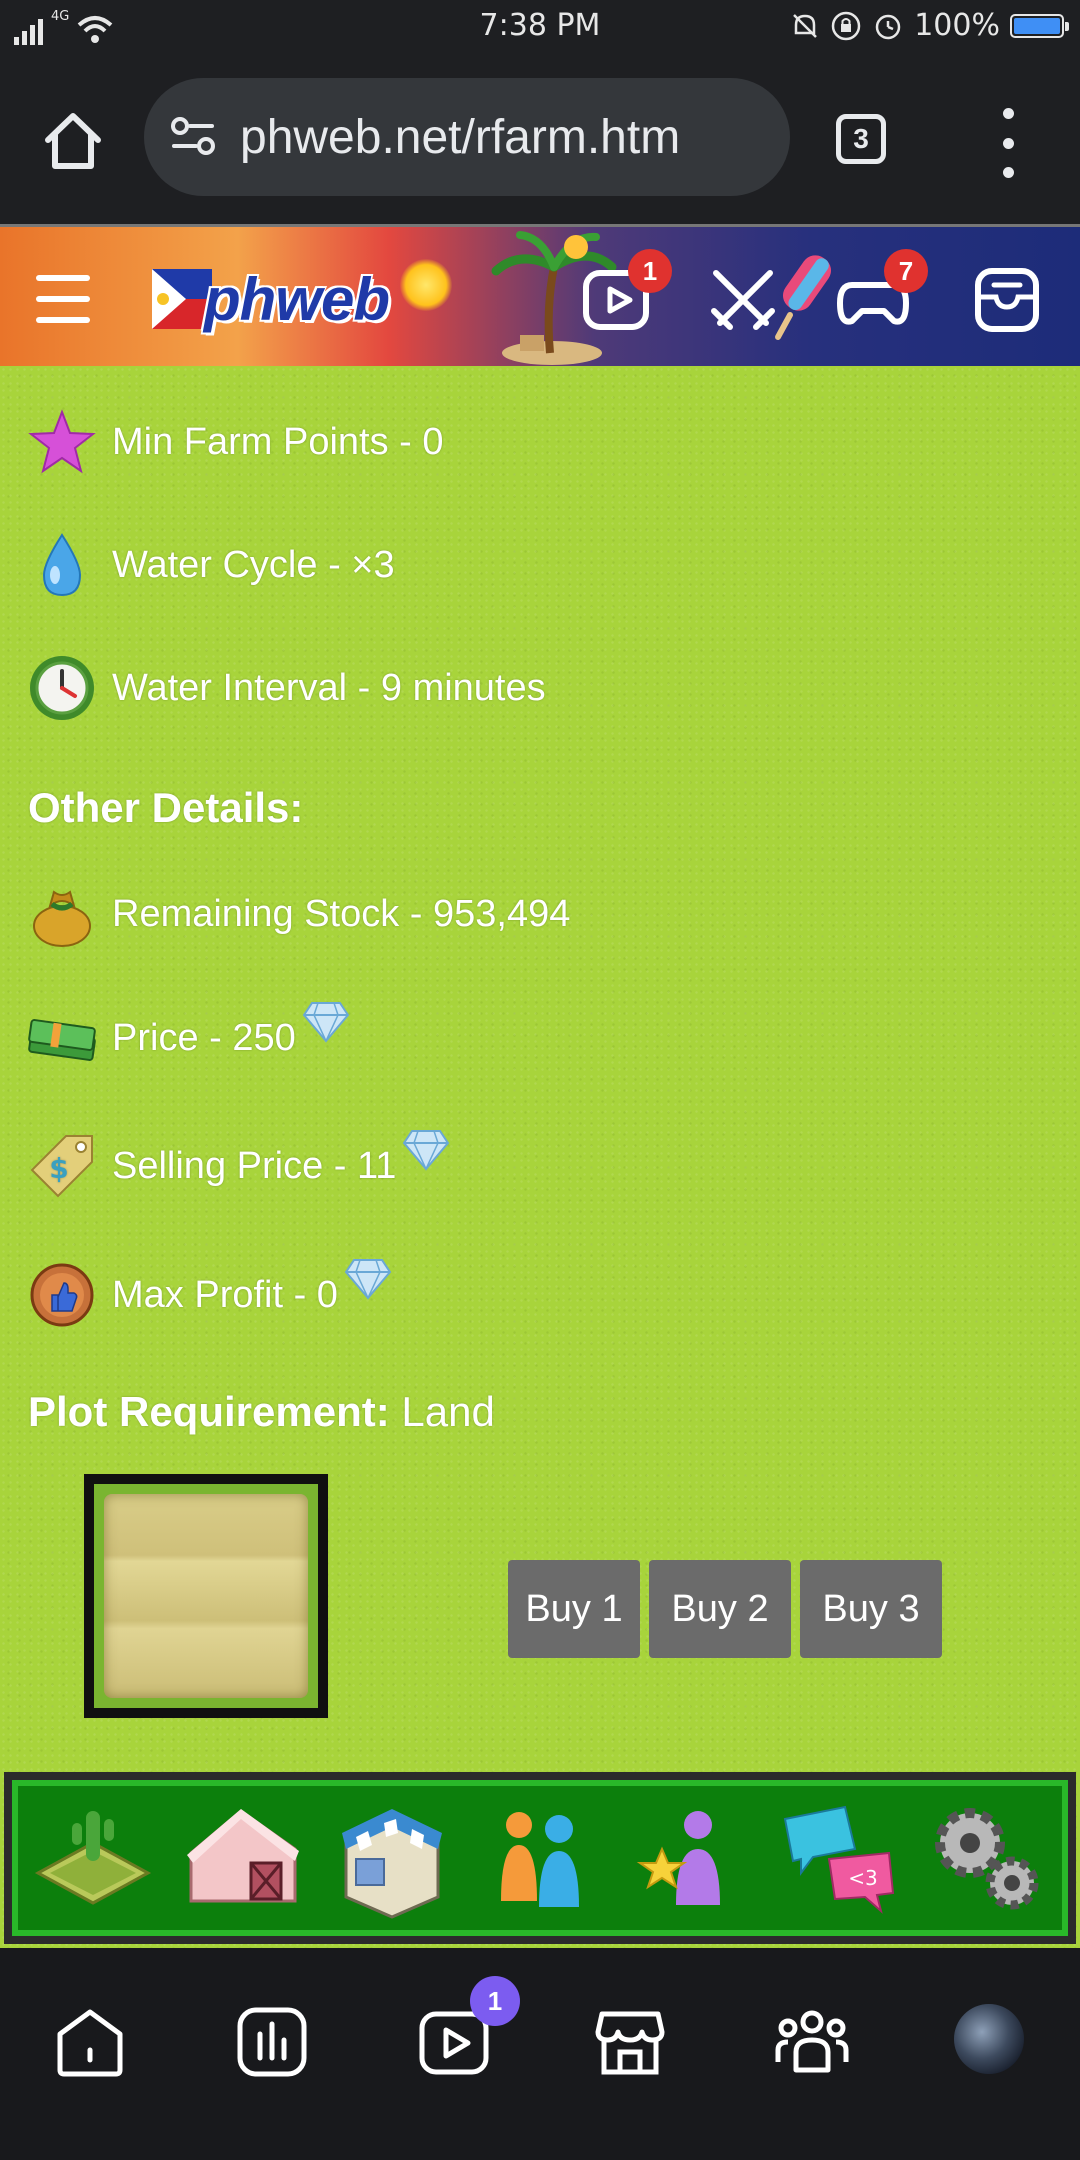  I want to click on barn-icon, so click(242, 1856).